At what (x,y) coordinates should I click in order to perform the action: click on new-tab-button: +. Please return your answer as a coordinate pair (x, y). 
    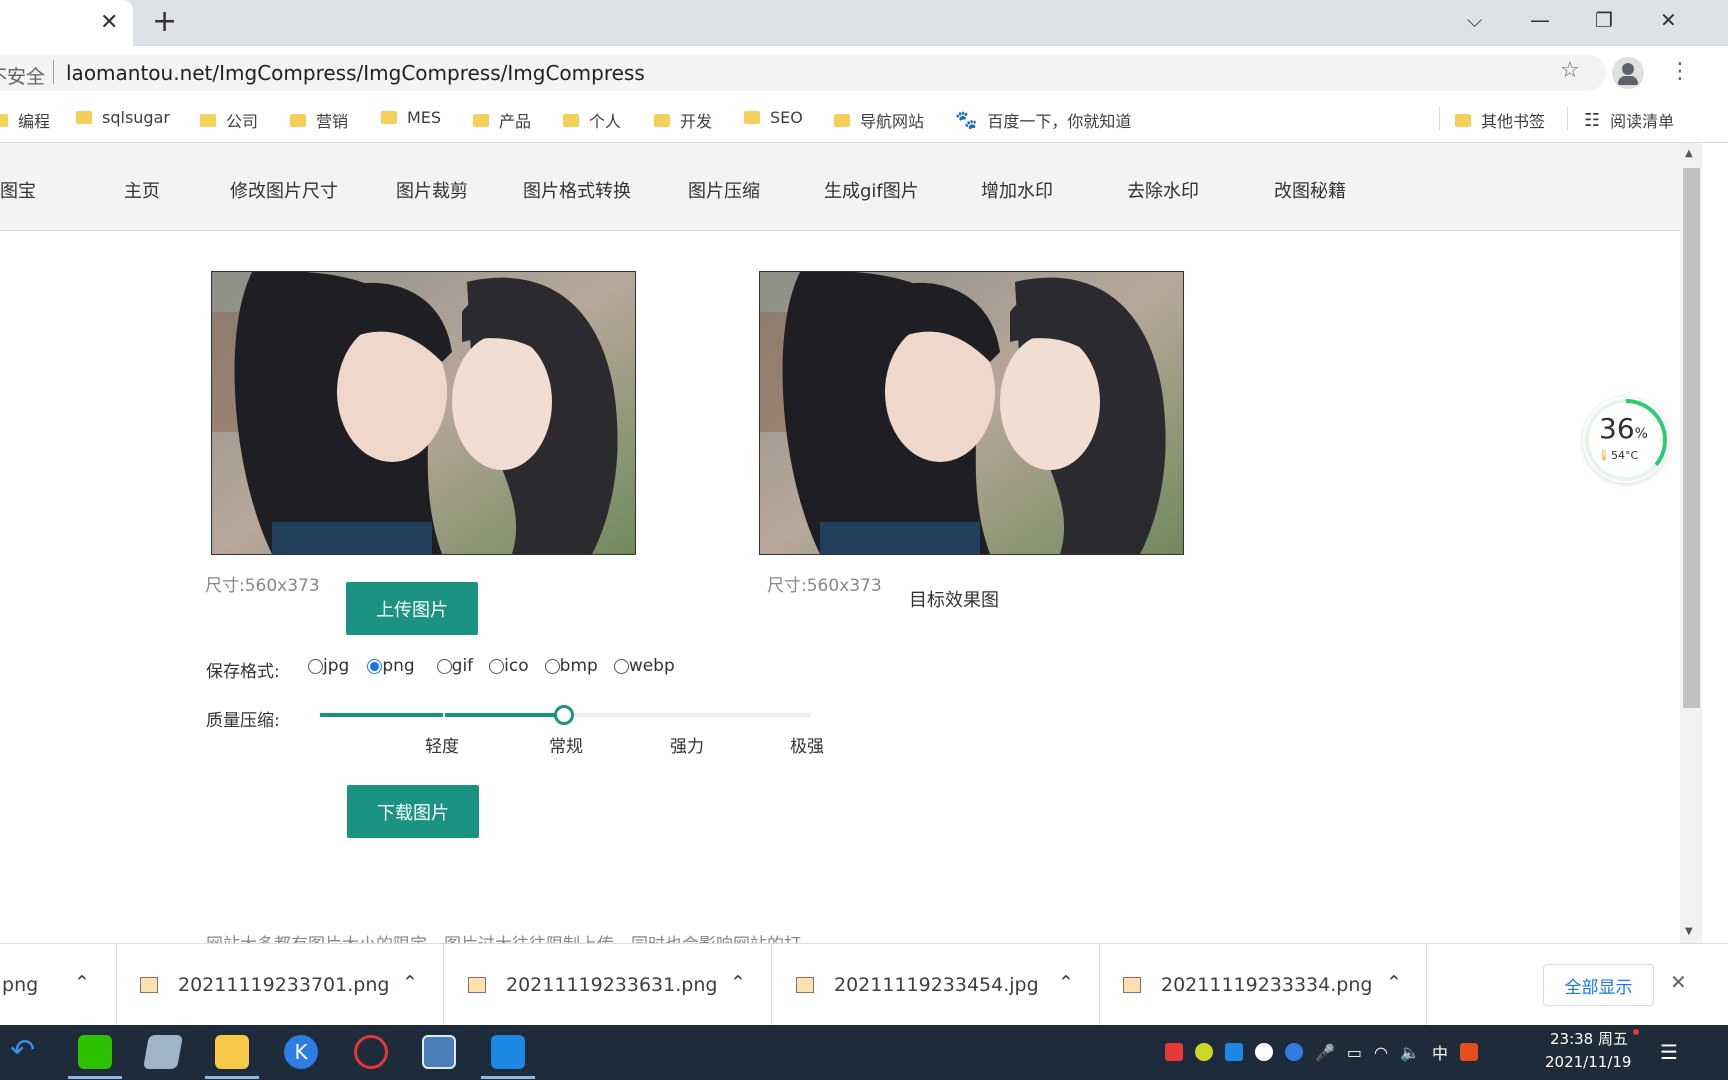
    Looking at the image, I should click on (164, 21).